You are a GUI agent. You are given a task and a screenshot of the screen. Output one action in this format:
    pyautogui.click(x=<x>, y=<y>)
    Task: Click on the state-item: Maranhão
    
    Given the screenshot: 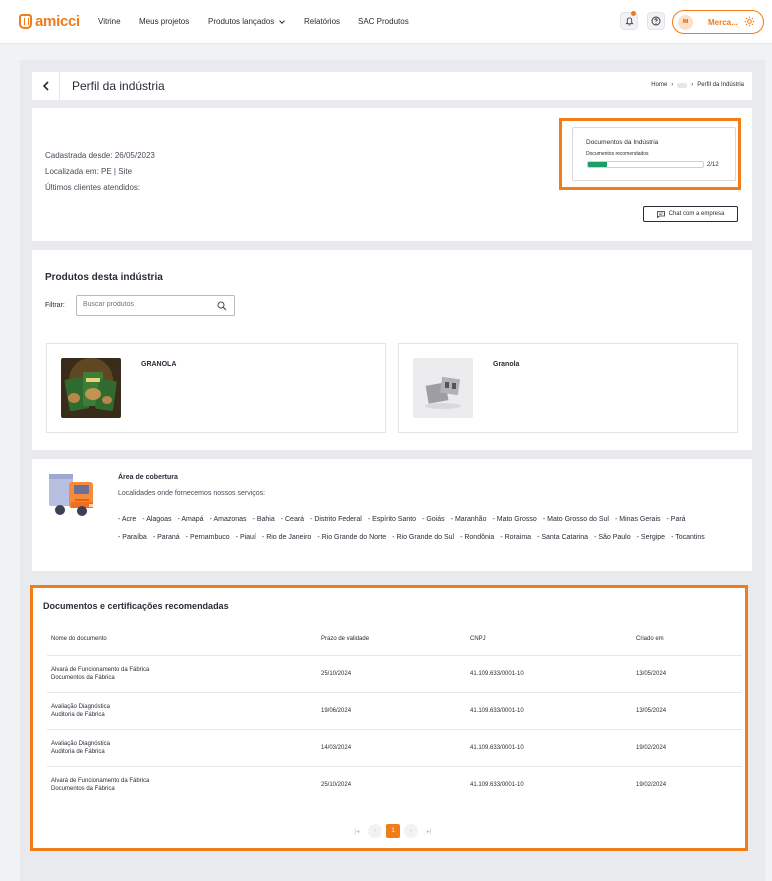 What is the action you would take?
    pyautogui.click(x=469, y=520)
    